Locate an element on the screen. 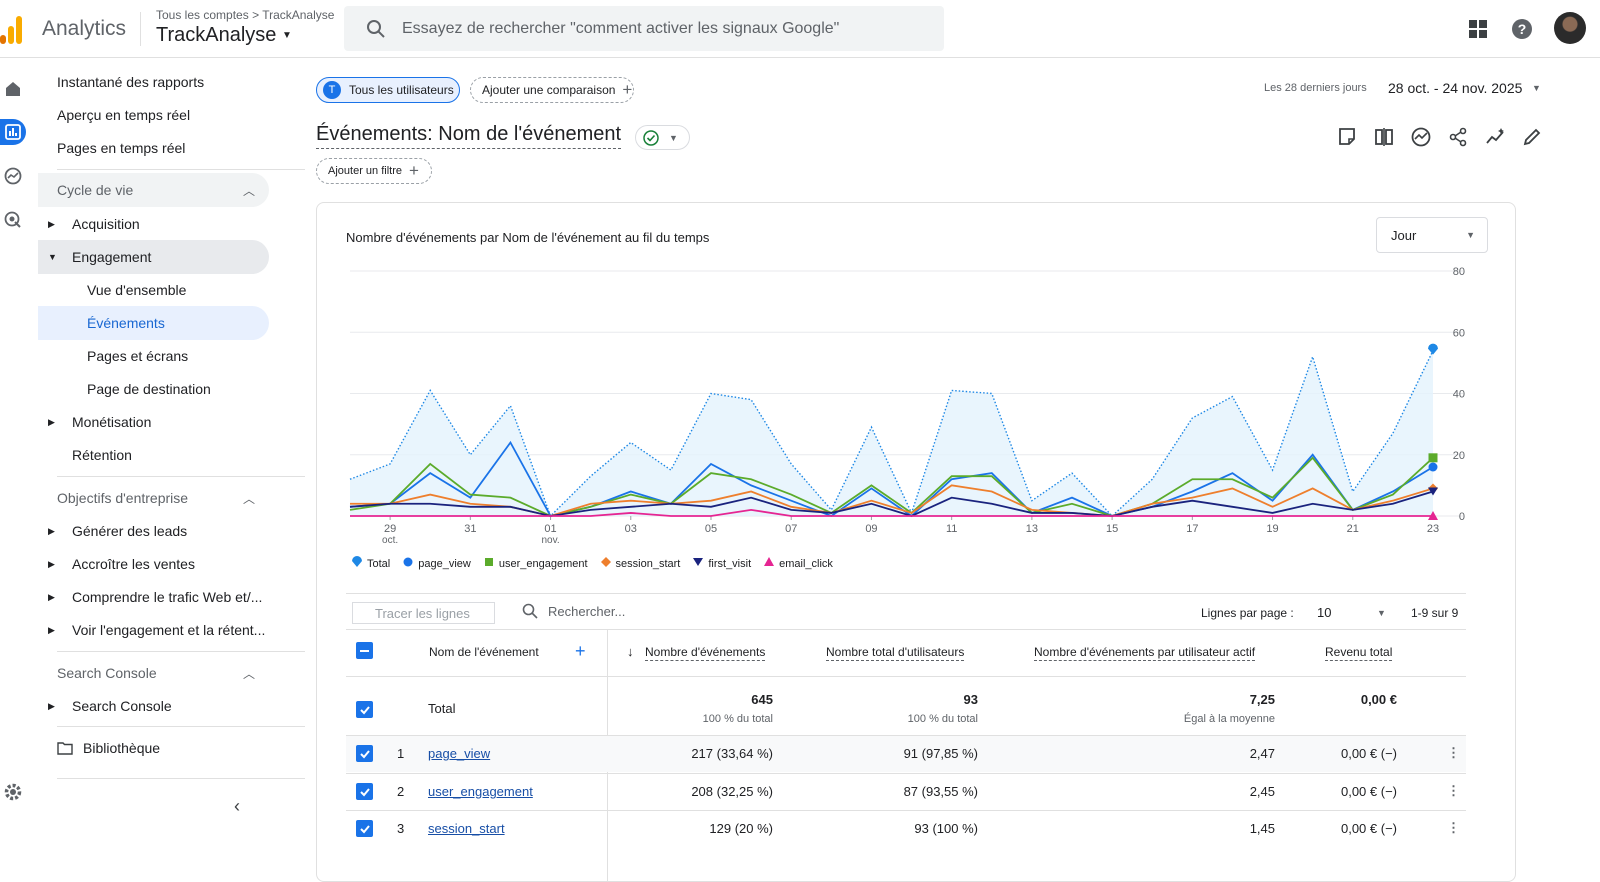 Image resolution: width=1600 pixels, height=882 pixels. row-rank: 1 is located at coordinates (401, 753).